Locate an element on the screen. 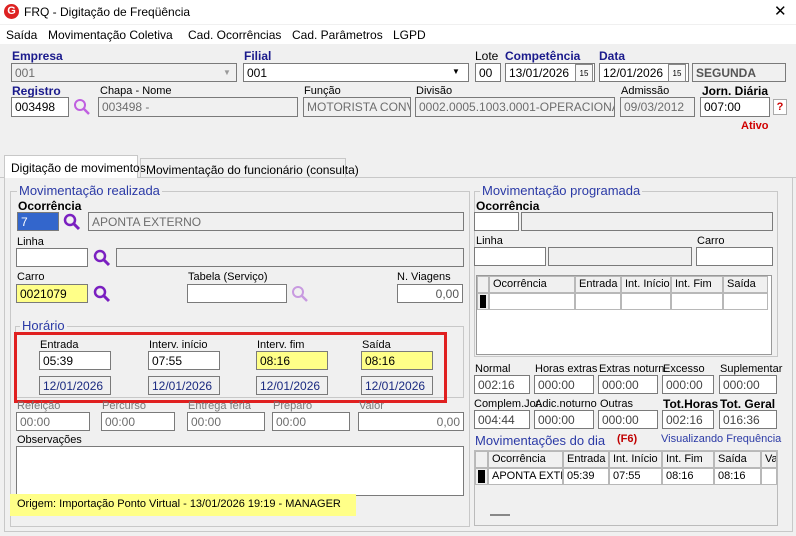 This screenshot has width=796, height=536. data-label: Data is located at coordinates (612, 56).